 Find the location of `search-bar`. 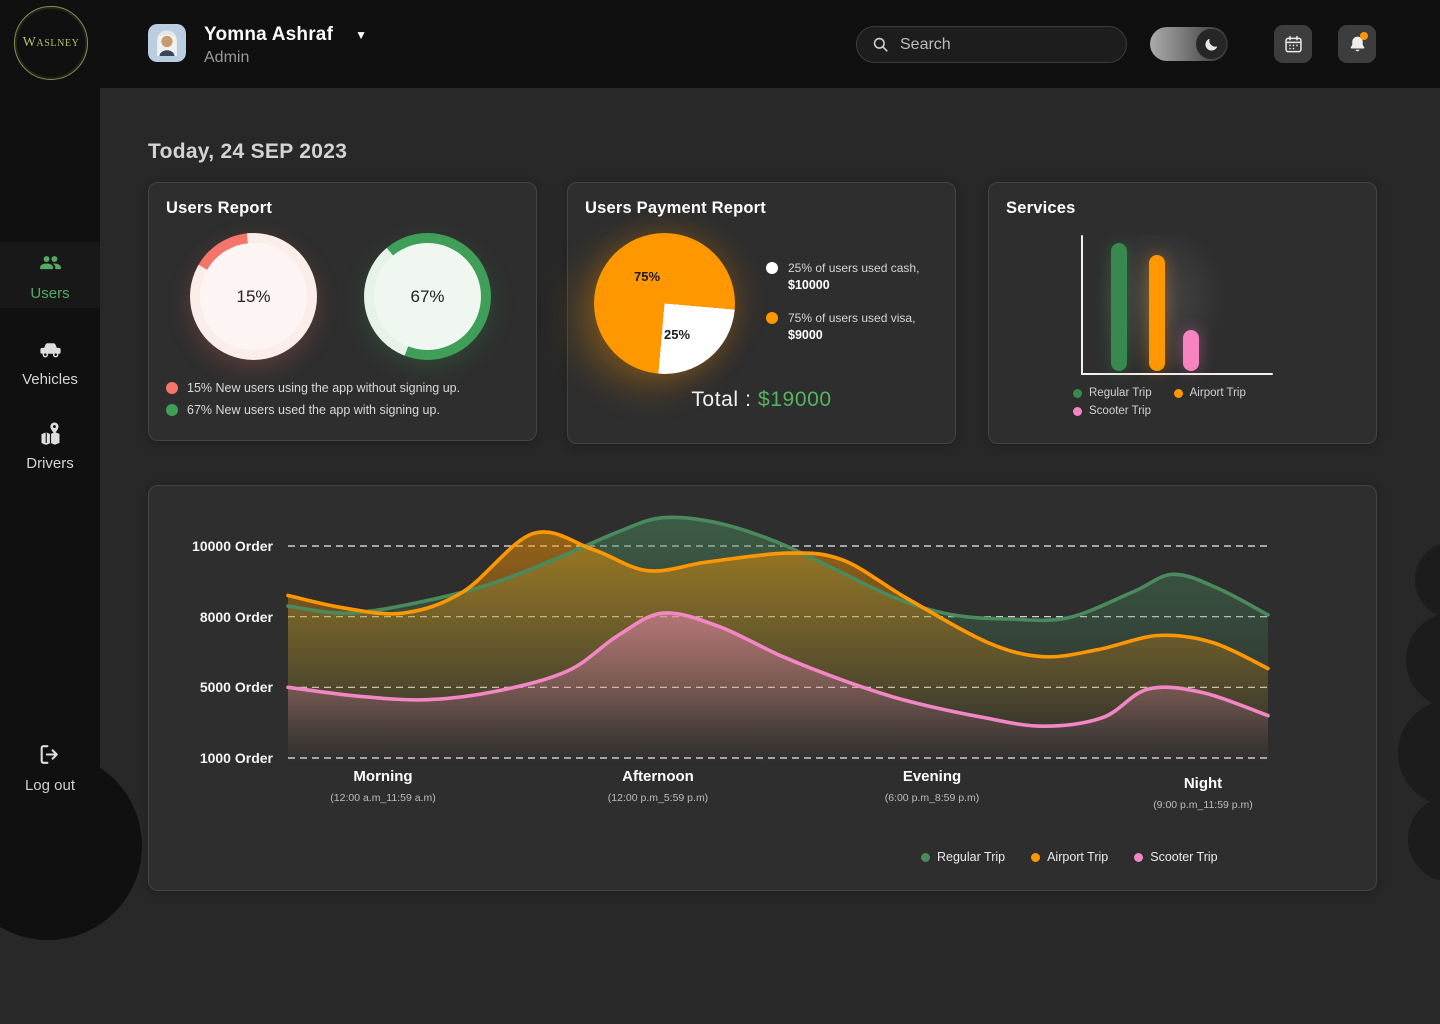

search-bar is located at coordinates (991, 44).